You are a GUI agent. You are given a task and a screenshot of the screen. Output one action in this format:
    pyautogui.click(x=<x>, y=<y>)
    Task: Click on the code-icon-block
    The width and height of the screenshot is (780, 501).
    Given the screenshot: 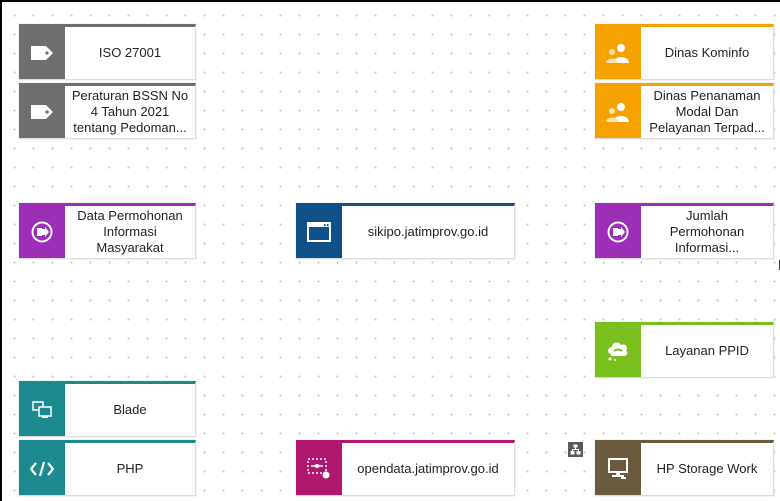 What is the action you would take?
    pyautogui.click(x=42, y=469)
    